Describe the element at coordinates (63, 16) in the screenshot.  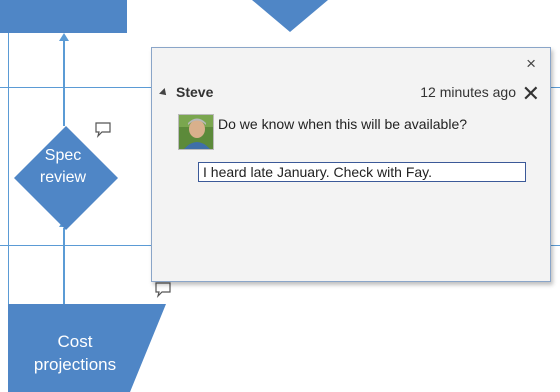
I see `process-shape-top` at that location.